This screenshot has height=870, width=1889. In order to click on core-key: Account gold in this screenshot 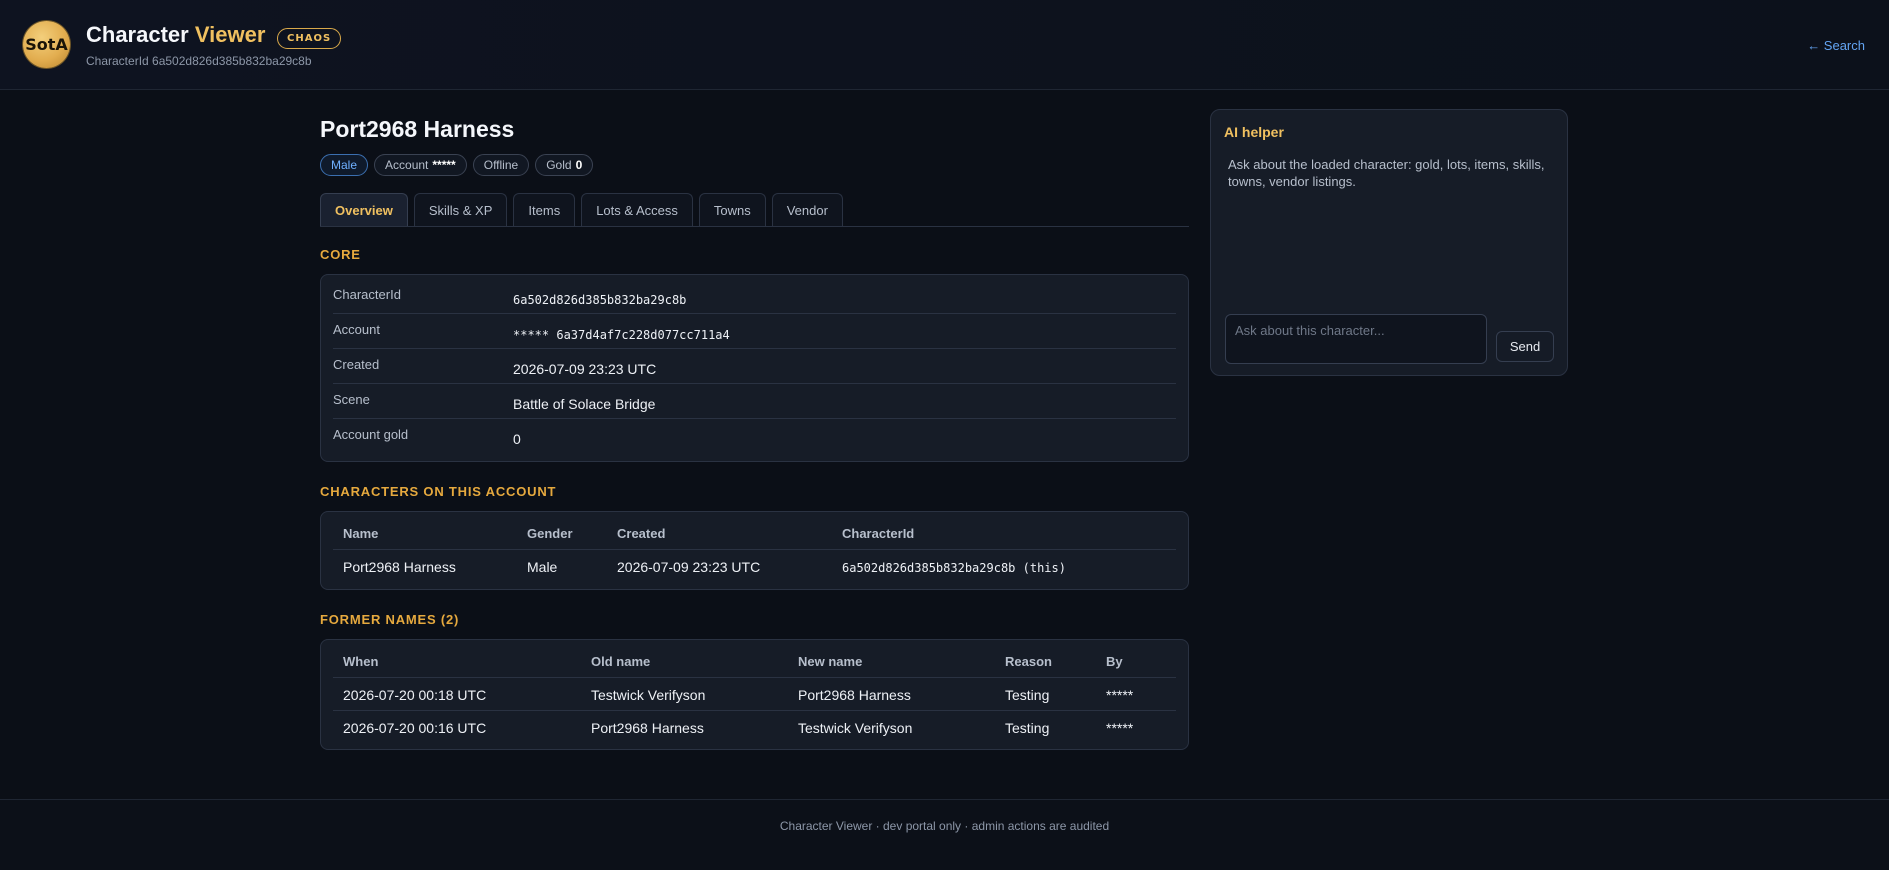, I will do `click(371, 434)`.